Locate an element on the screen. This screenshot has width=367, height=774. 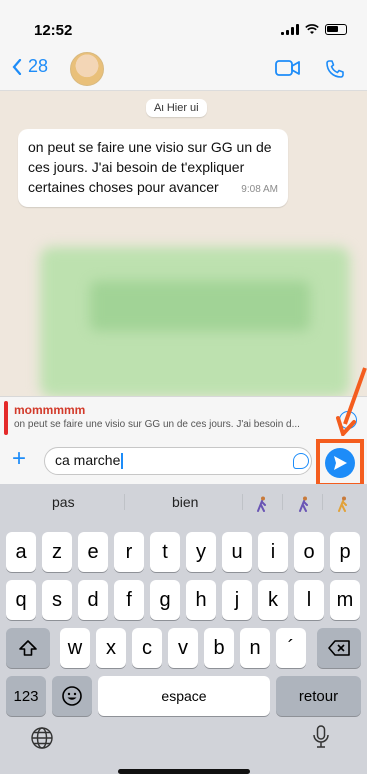
microphone-icon is located at coordinates (321, 737).